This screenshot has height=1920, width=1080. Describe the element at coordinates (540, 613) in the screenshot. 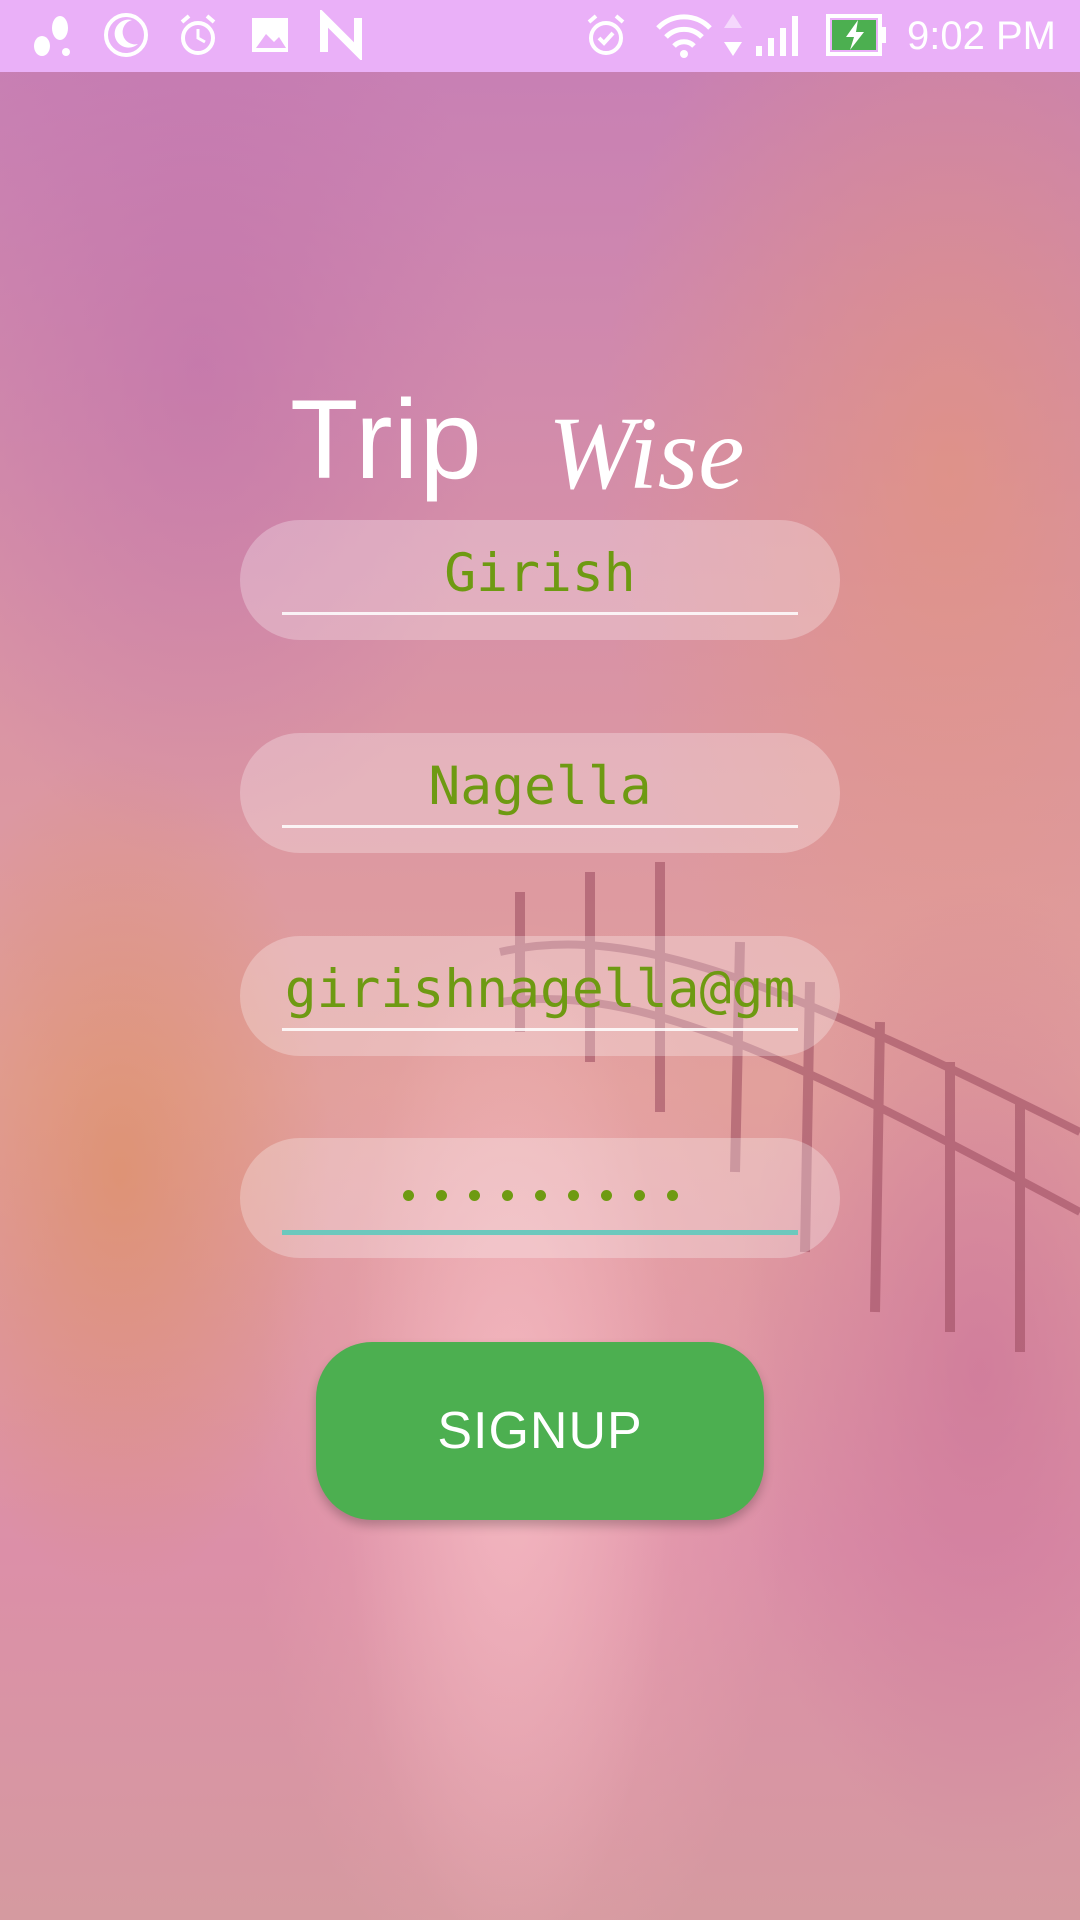

I see `first-name-underline` at that location.